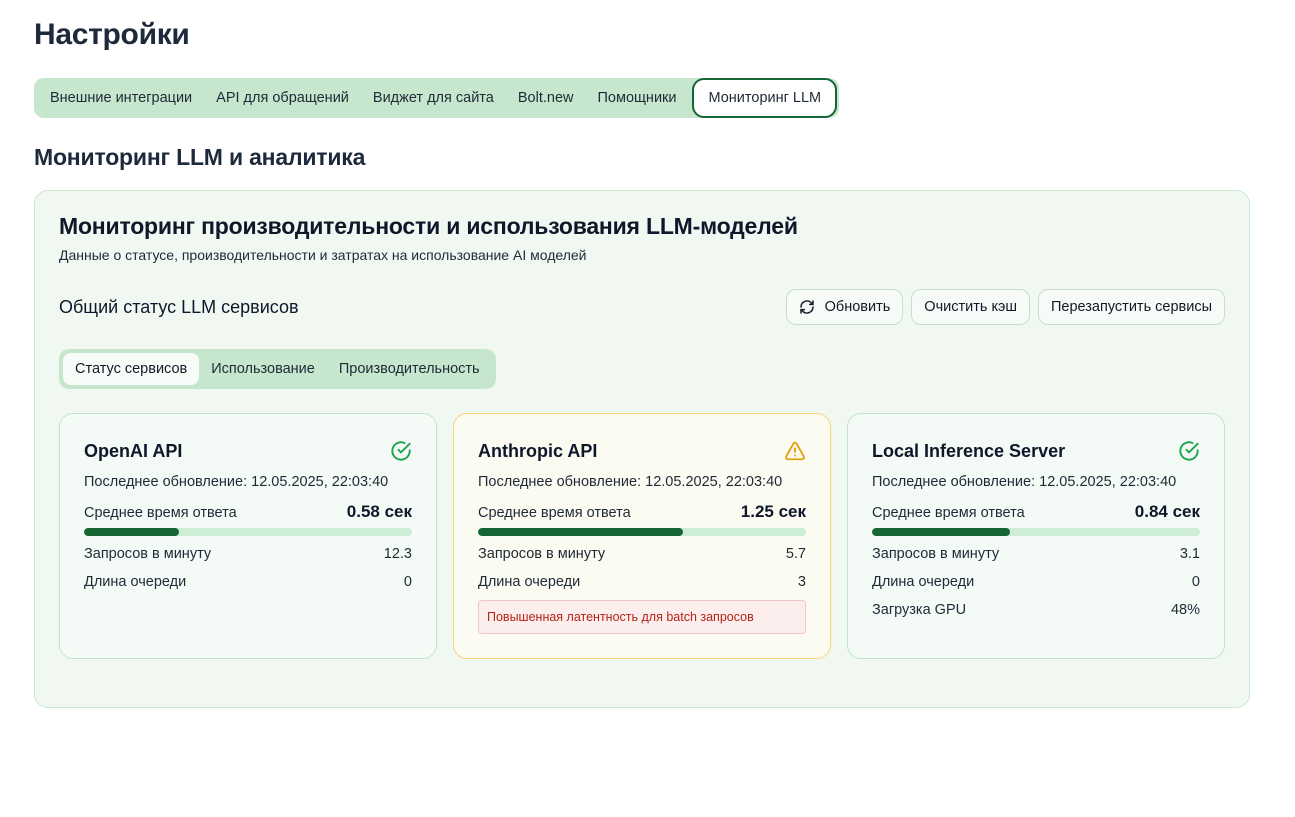 This screenshot has width=1295, height=817. What do you see at coordinates (919, 610) in the screenshot?
I see `gpu-load-label: Загрузка GPU` at bounding box center [919, 610].